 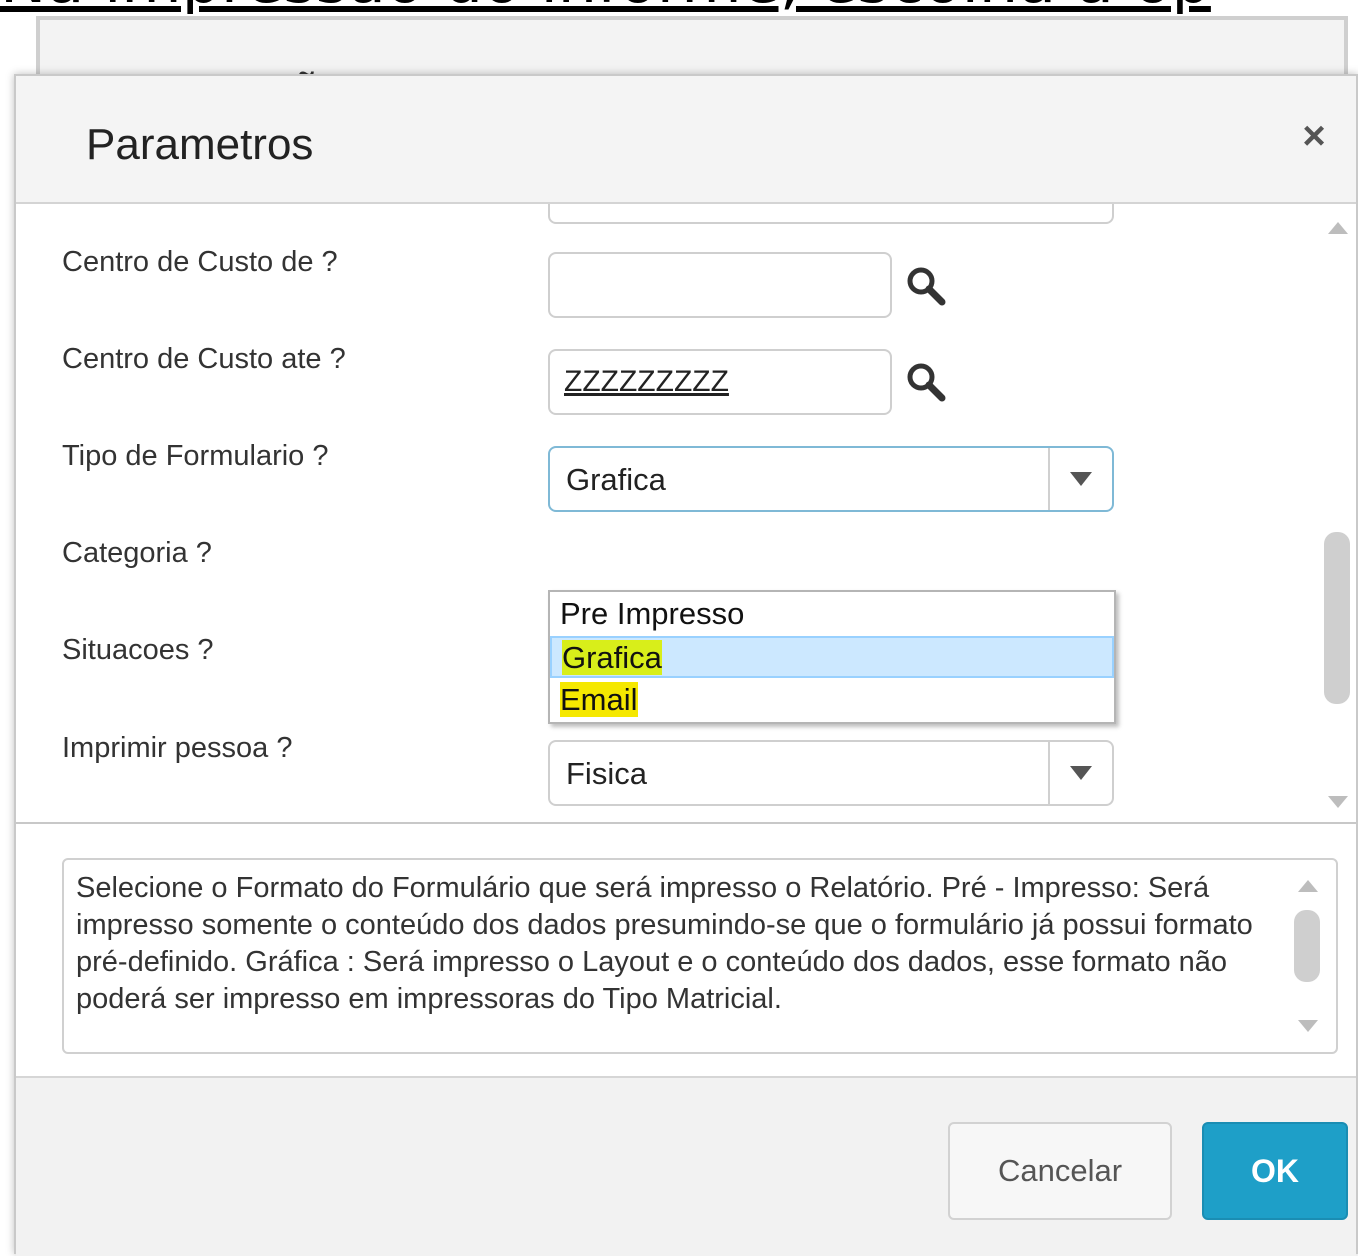 I want to click on imprimir-pessoa-select: Fisica, so click(x=831, y=773).